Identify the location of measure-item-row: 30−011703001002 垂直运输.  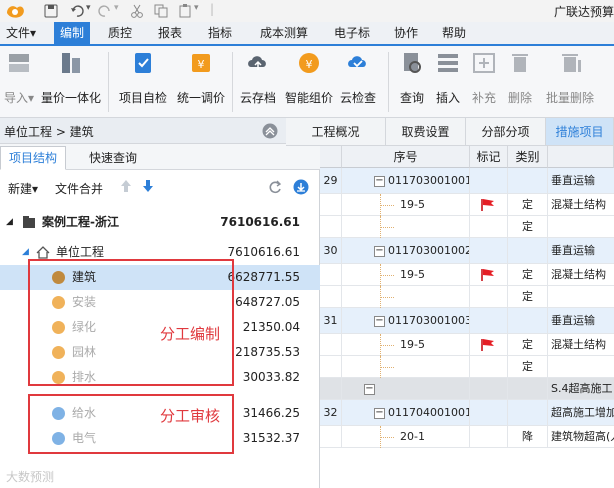
(467, 251).